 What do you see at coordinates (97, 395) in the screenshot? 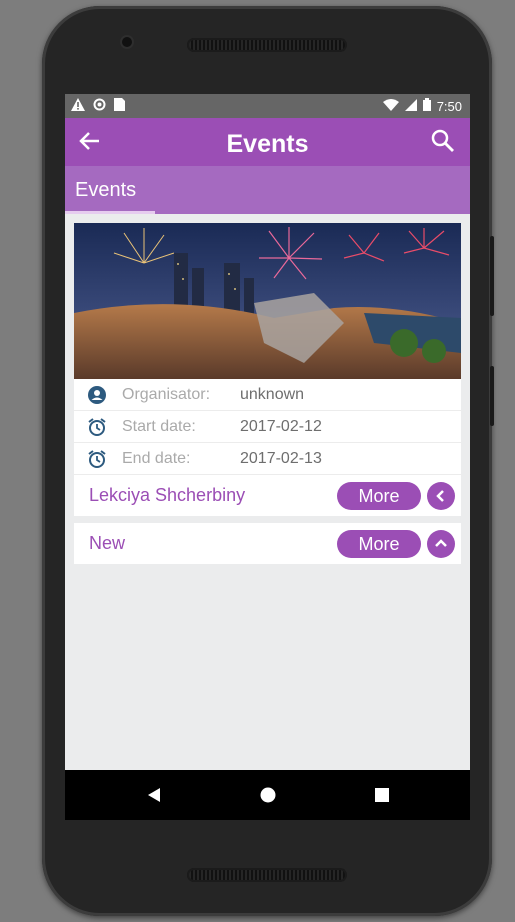
I see `person-icon` at bounding box center [97, 395].